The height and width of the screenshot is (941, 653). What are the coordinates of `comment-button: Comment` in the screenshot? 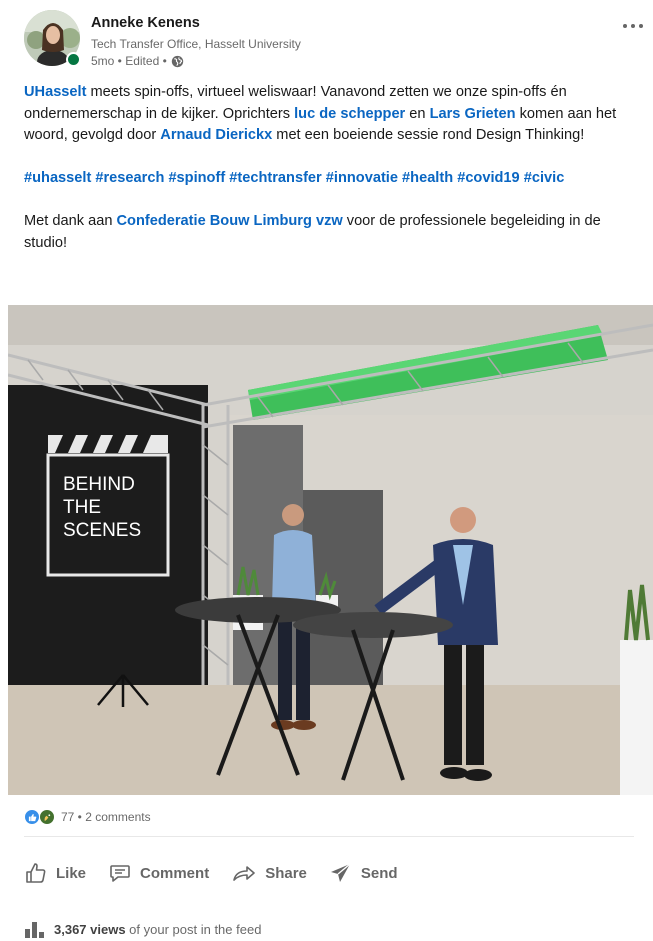 It's located at (158, 873).